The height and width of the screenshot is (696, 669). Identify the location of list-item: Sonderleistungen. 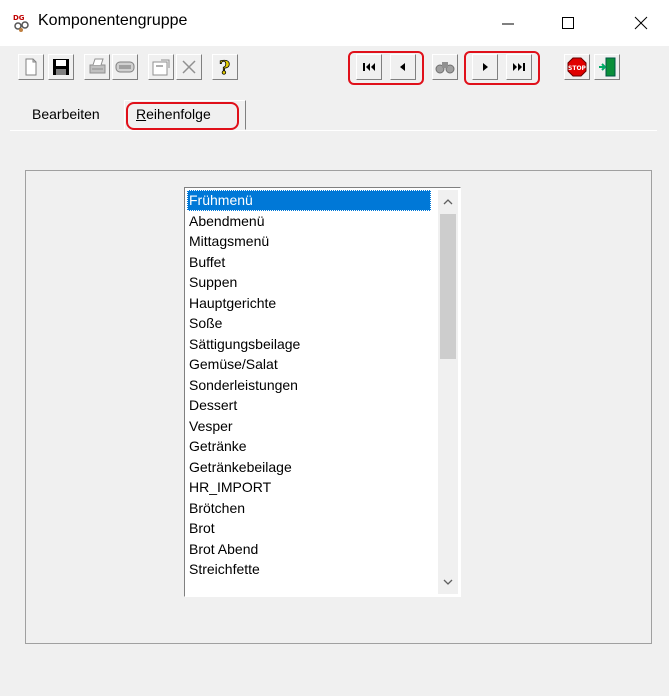
(309, 385).